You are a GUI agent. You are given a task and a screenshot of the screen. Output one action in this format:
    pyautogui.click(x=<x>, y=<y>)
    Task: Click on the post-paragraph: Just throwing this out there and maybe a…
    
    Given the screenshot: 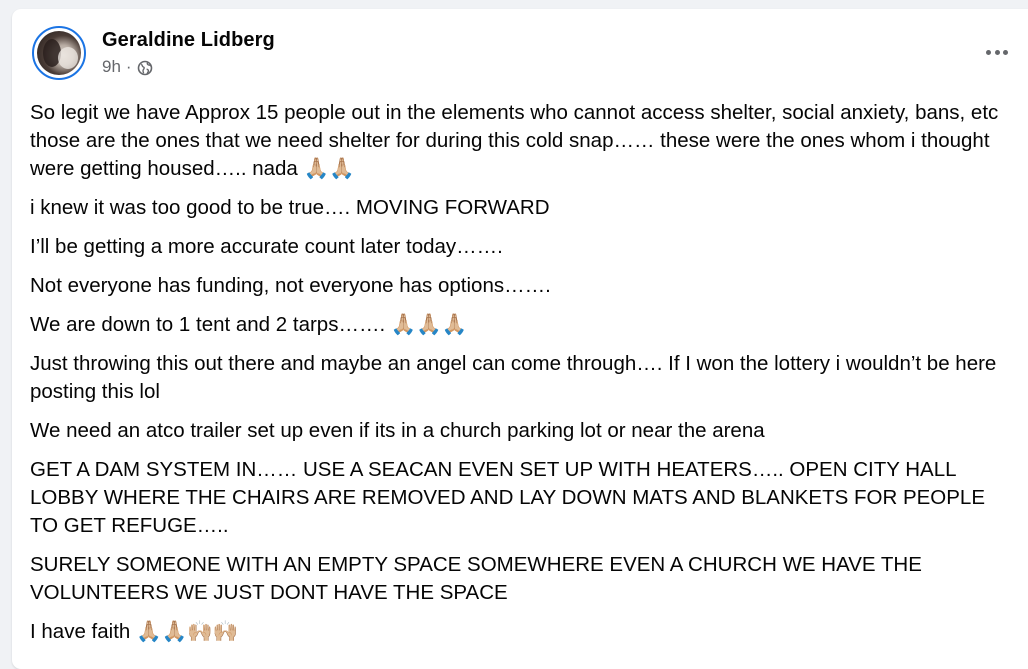 What is the action you would take?
    pyautogui.click(x=513, y=377)
    